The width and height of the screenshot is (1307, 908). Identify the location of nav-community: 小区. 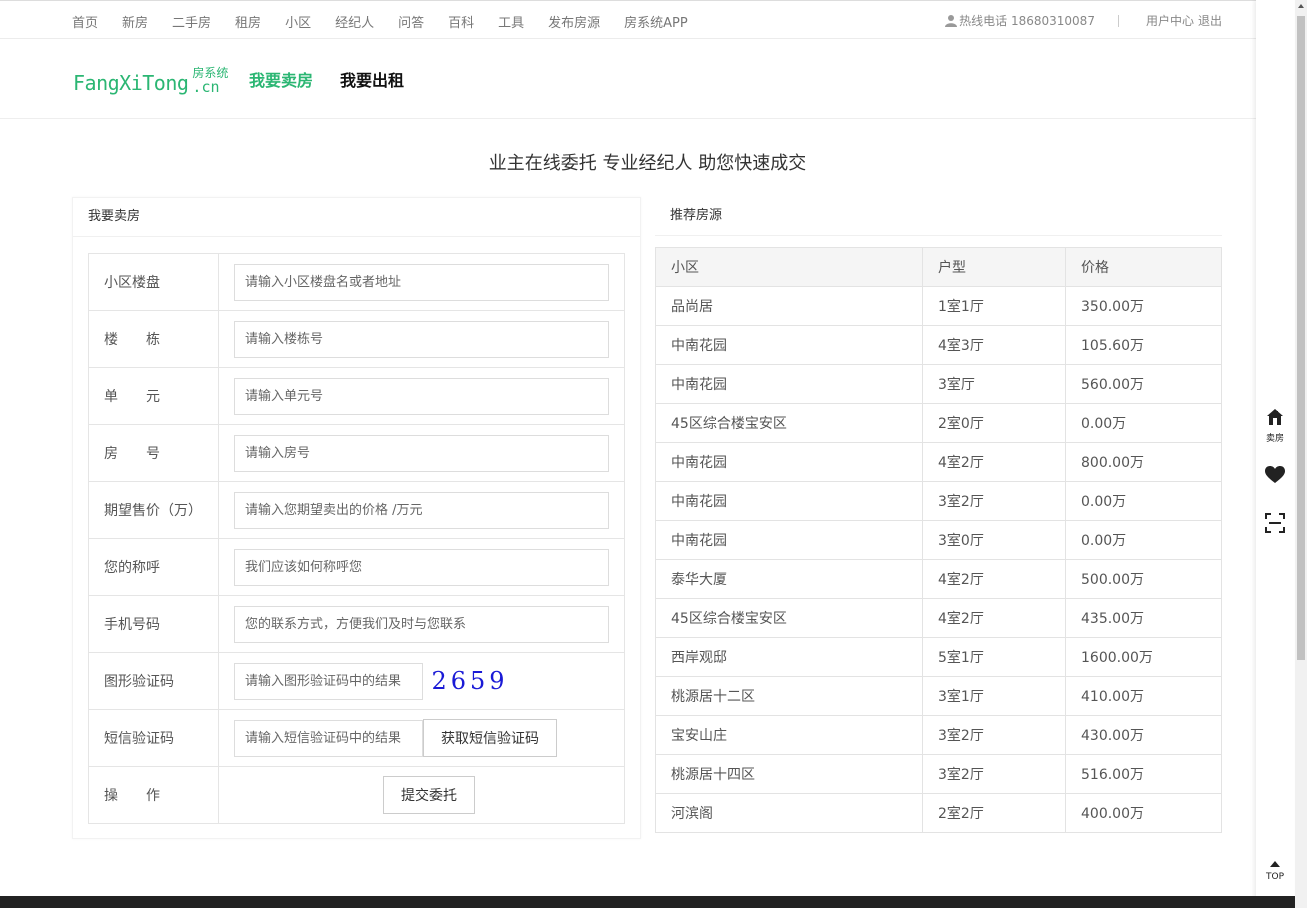
(298, 21).